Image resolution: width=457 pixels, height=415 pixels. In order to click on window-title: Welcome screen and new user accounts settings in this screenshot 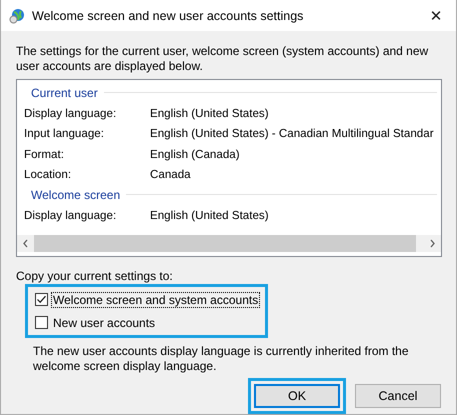, I will do `click(168, 15)`.